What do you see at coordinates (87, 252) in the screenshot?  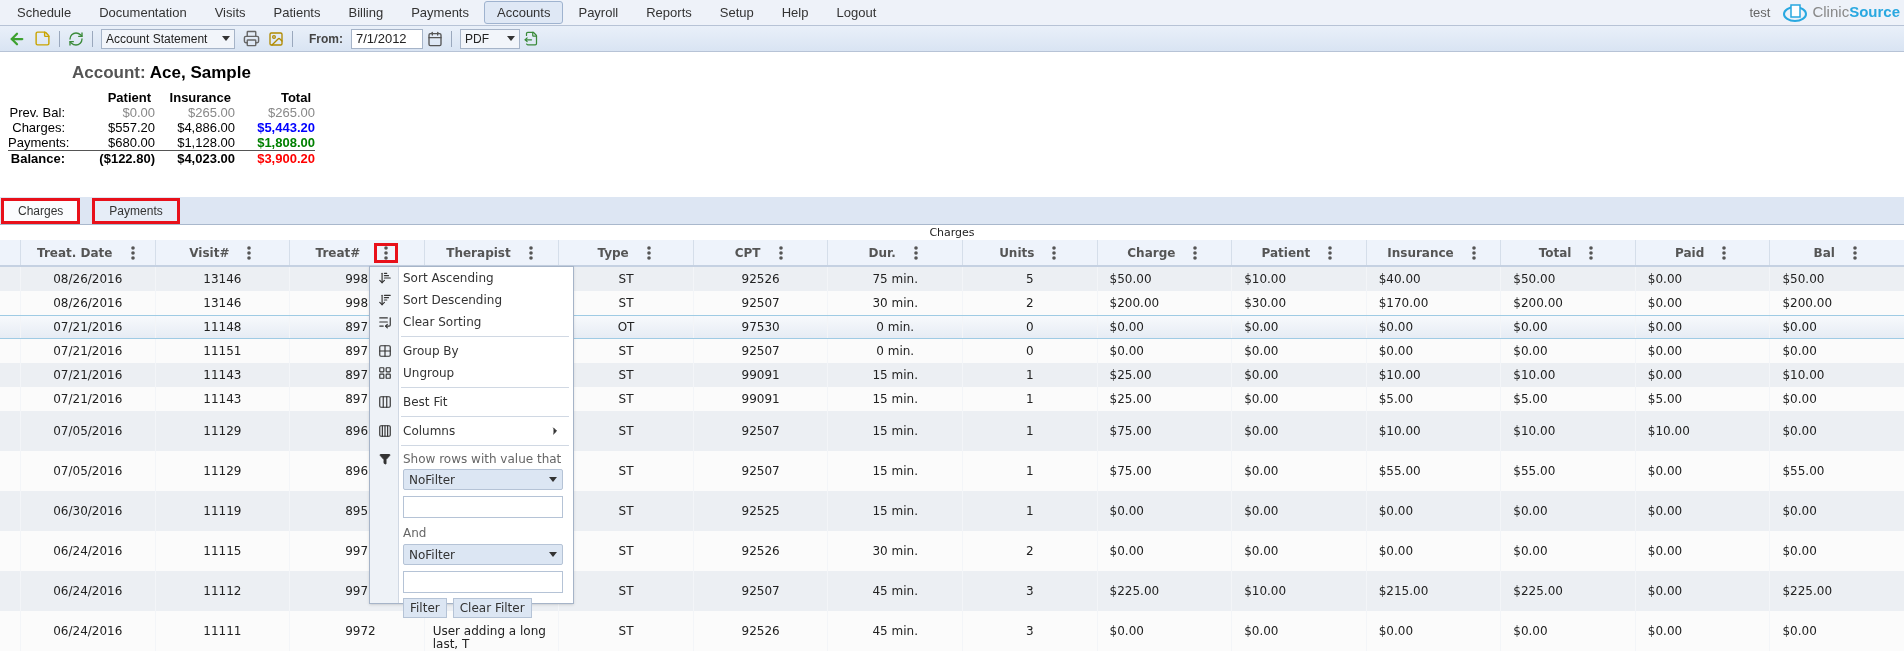 I see `column-header: Treat. Date` at bounding box center [87, 252].